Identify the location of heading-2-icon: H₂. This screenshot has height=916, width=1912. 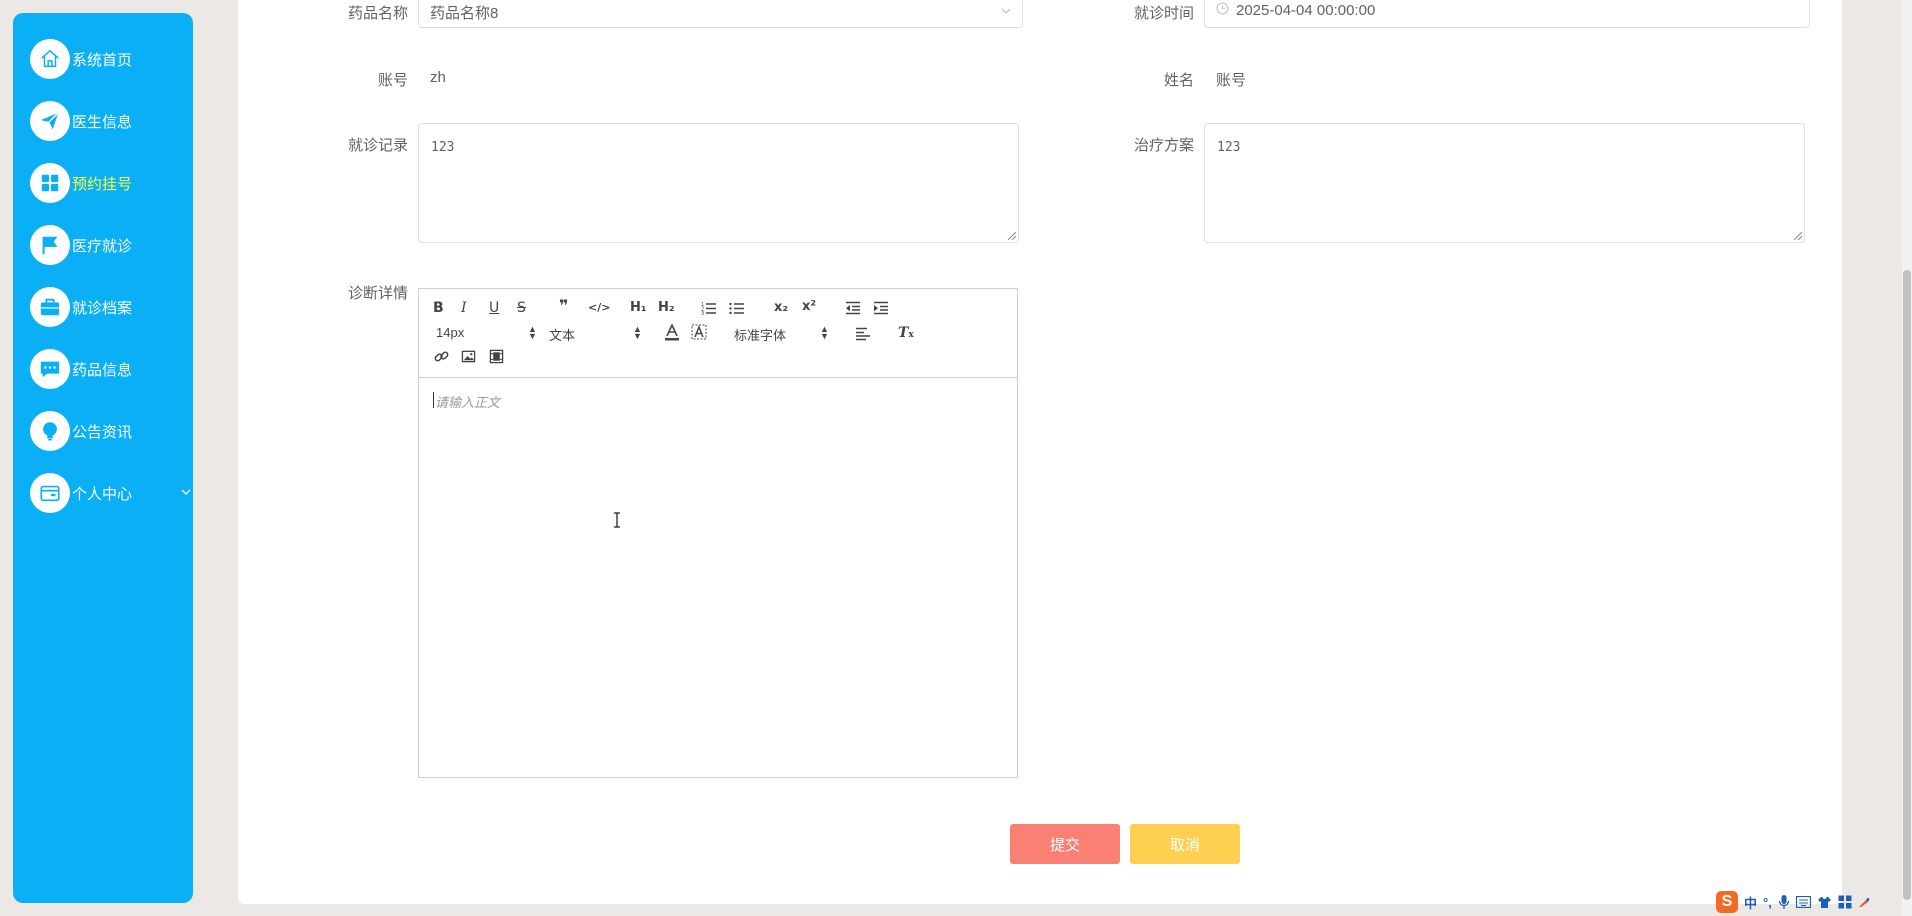
(666, 308).